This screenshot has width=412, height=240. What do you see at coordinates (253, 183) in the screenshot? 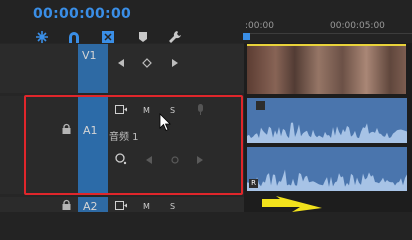
I see `channel-label: R` at bounding box center [253, 183].